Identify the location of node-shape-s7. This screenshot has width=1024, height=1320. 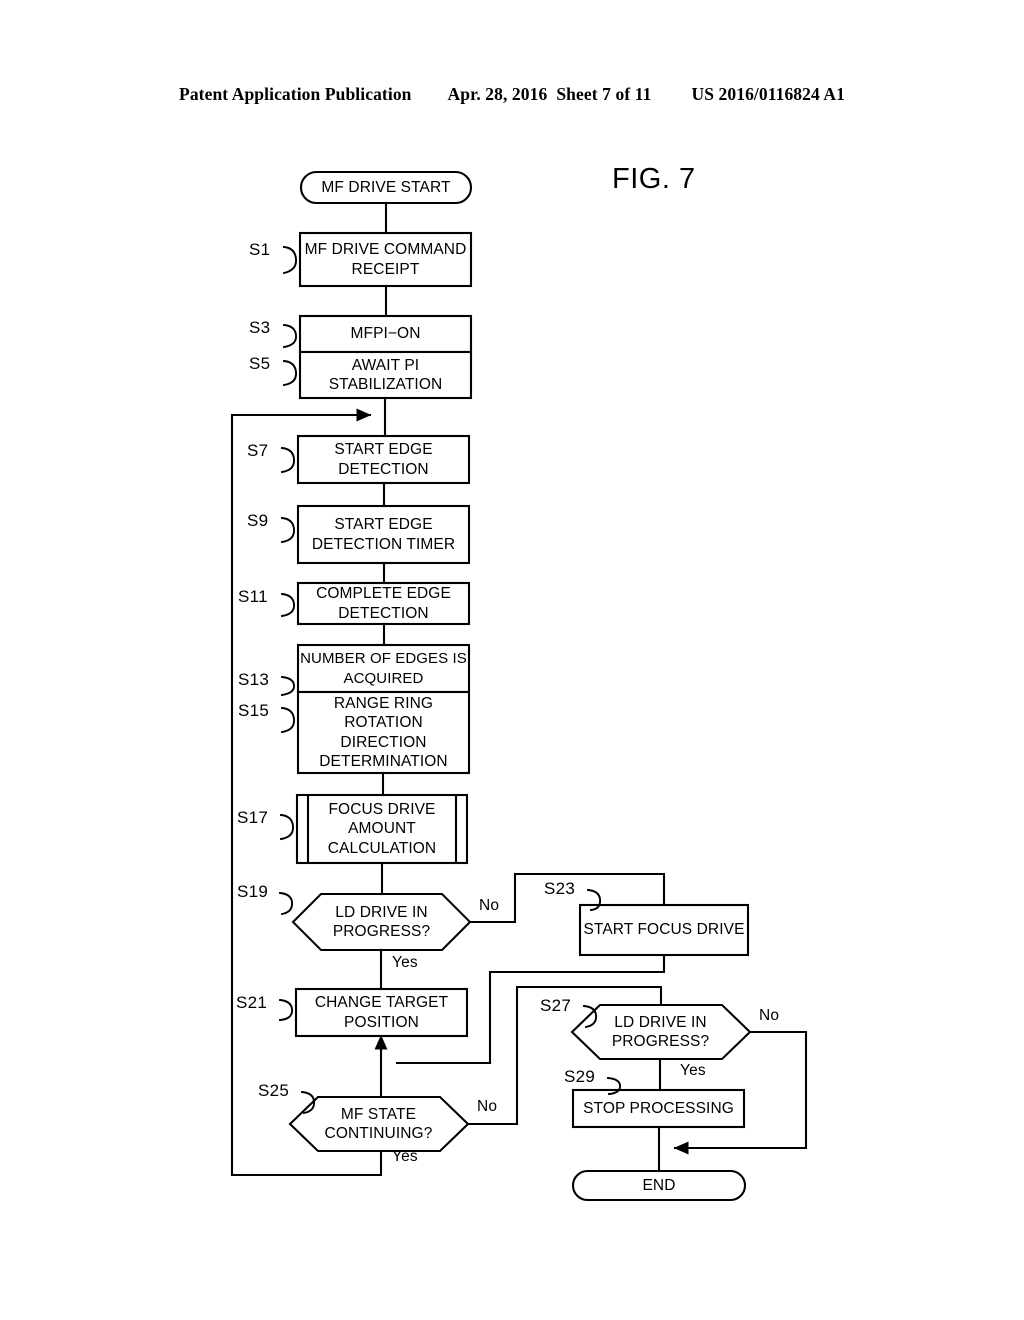
(383, 459).